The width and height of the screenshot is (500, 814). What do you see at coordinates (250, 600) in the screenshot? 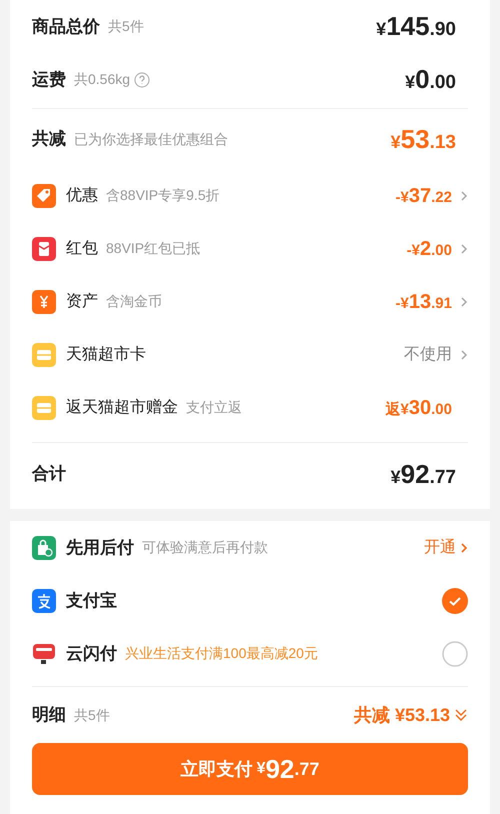
I see `payment-option: 支付宝` at bounding box center [250, 600].